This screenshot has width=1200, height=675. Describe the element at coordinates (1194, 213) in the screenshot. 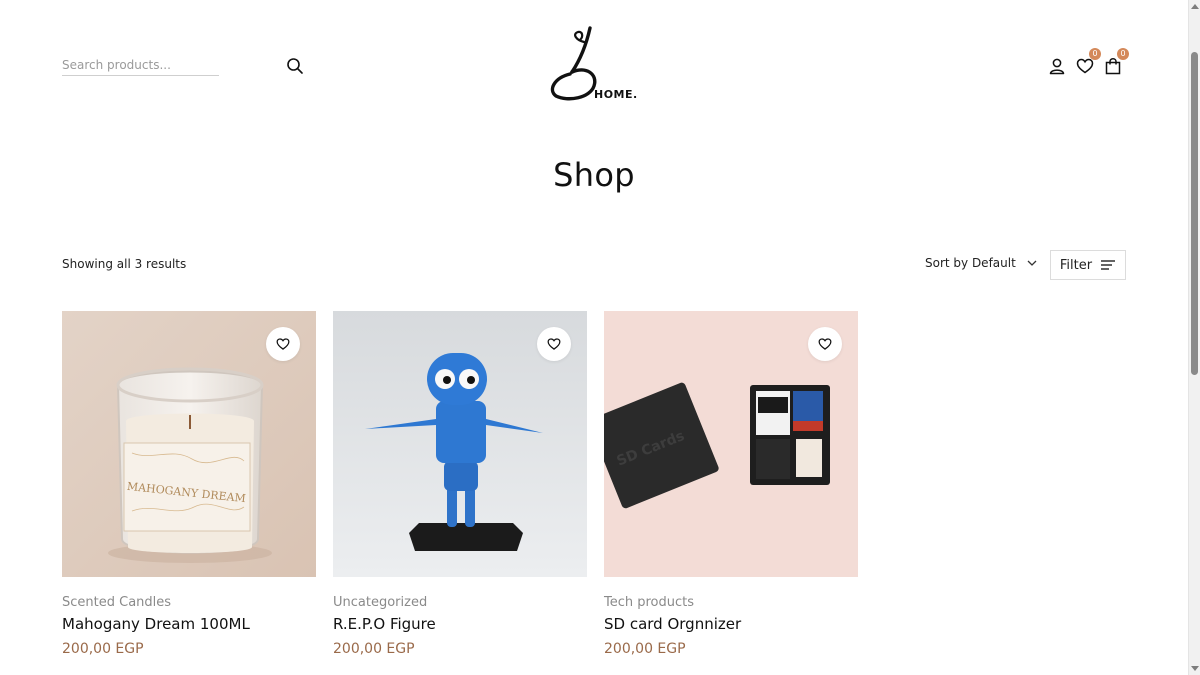

I see `scrollbar-thumb` at that location.